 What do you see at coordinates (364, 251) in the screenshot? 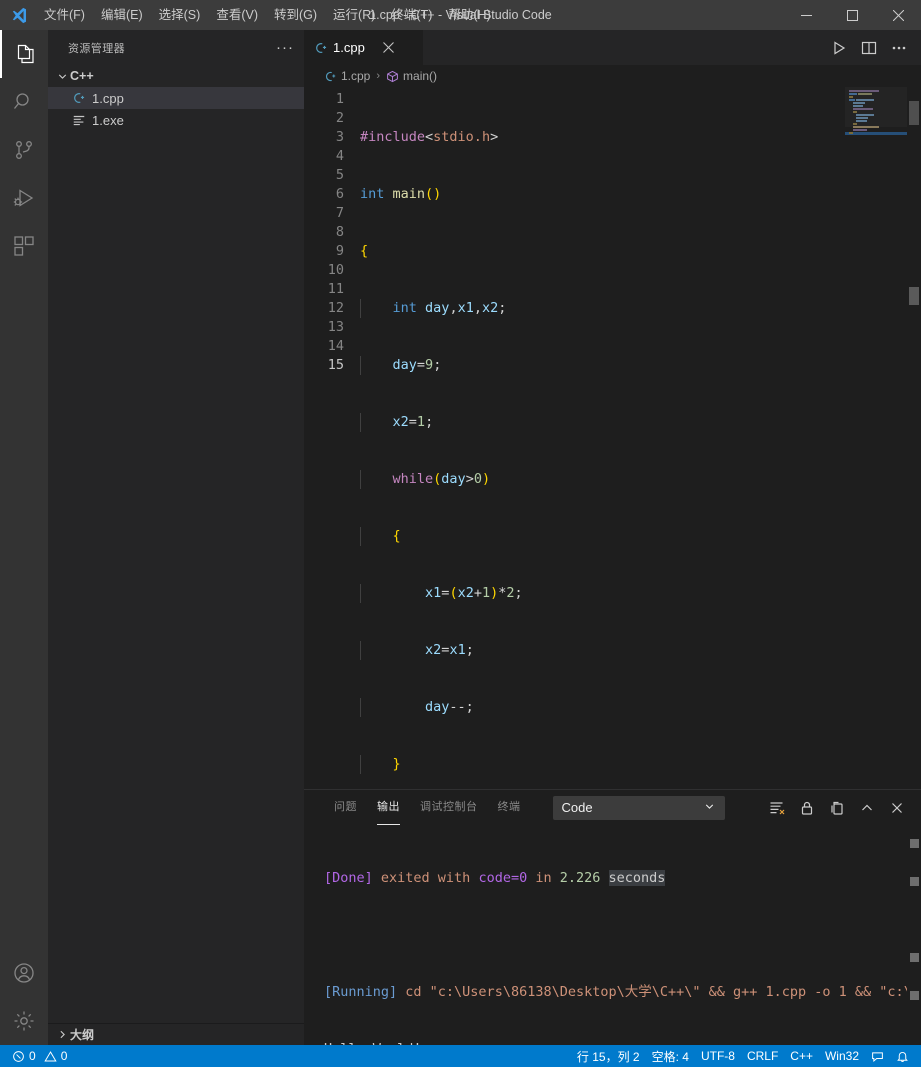
I see `code-line-3: {` at bounding box center [364, 251].